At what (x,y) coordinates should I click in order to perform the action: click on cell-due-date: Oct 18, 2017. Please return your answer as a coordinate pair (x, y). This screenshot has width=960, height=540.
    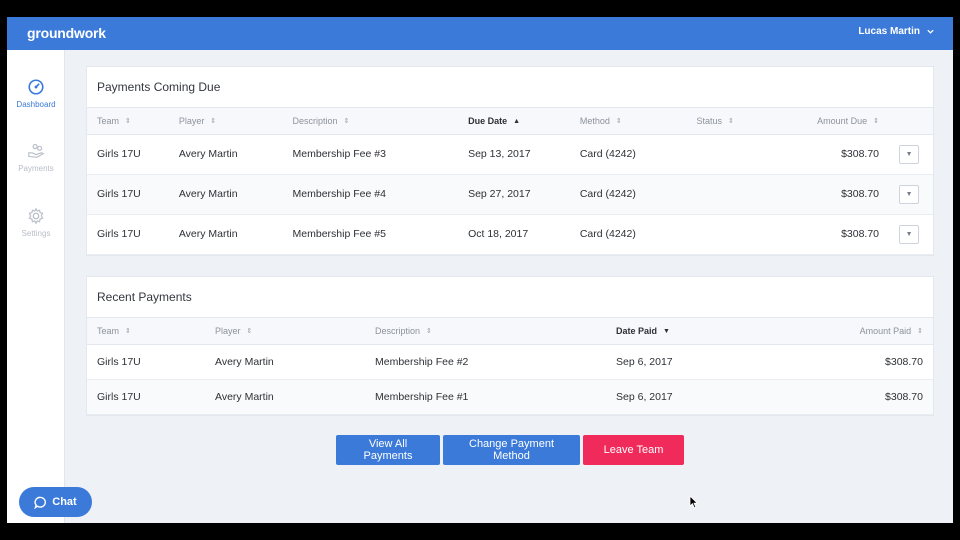
    Looking at the image, I should click on (514, 234).